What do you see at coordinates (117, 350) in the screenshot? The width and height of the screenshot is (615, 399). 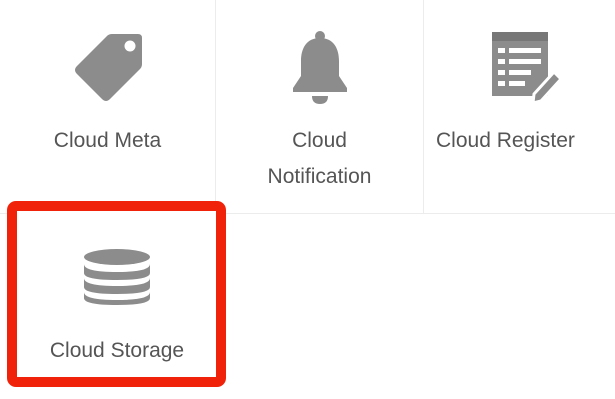 I see `tile-label: Cloud Storage` at bounding box center [117, 350].